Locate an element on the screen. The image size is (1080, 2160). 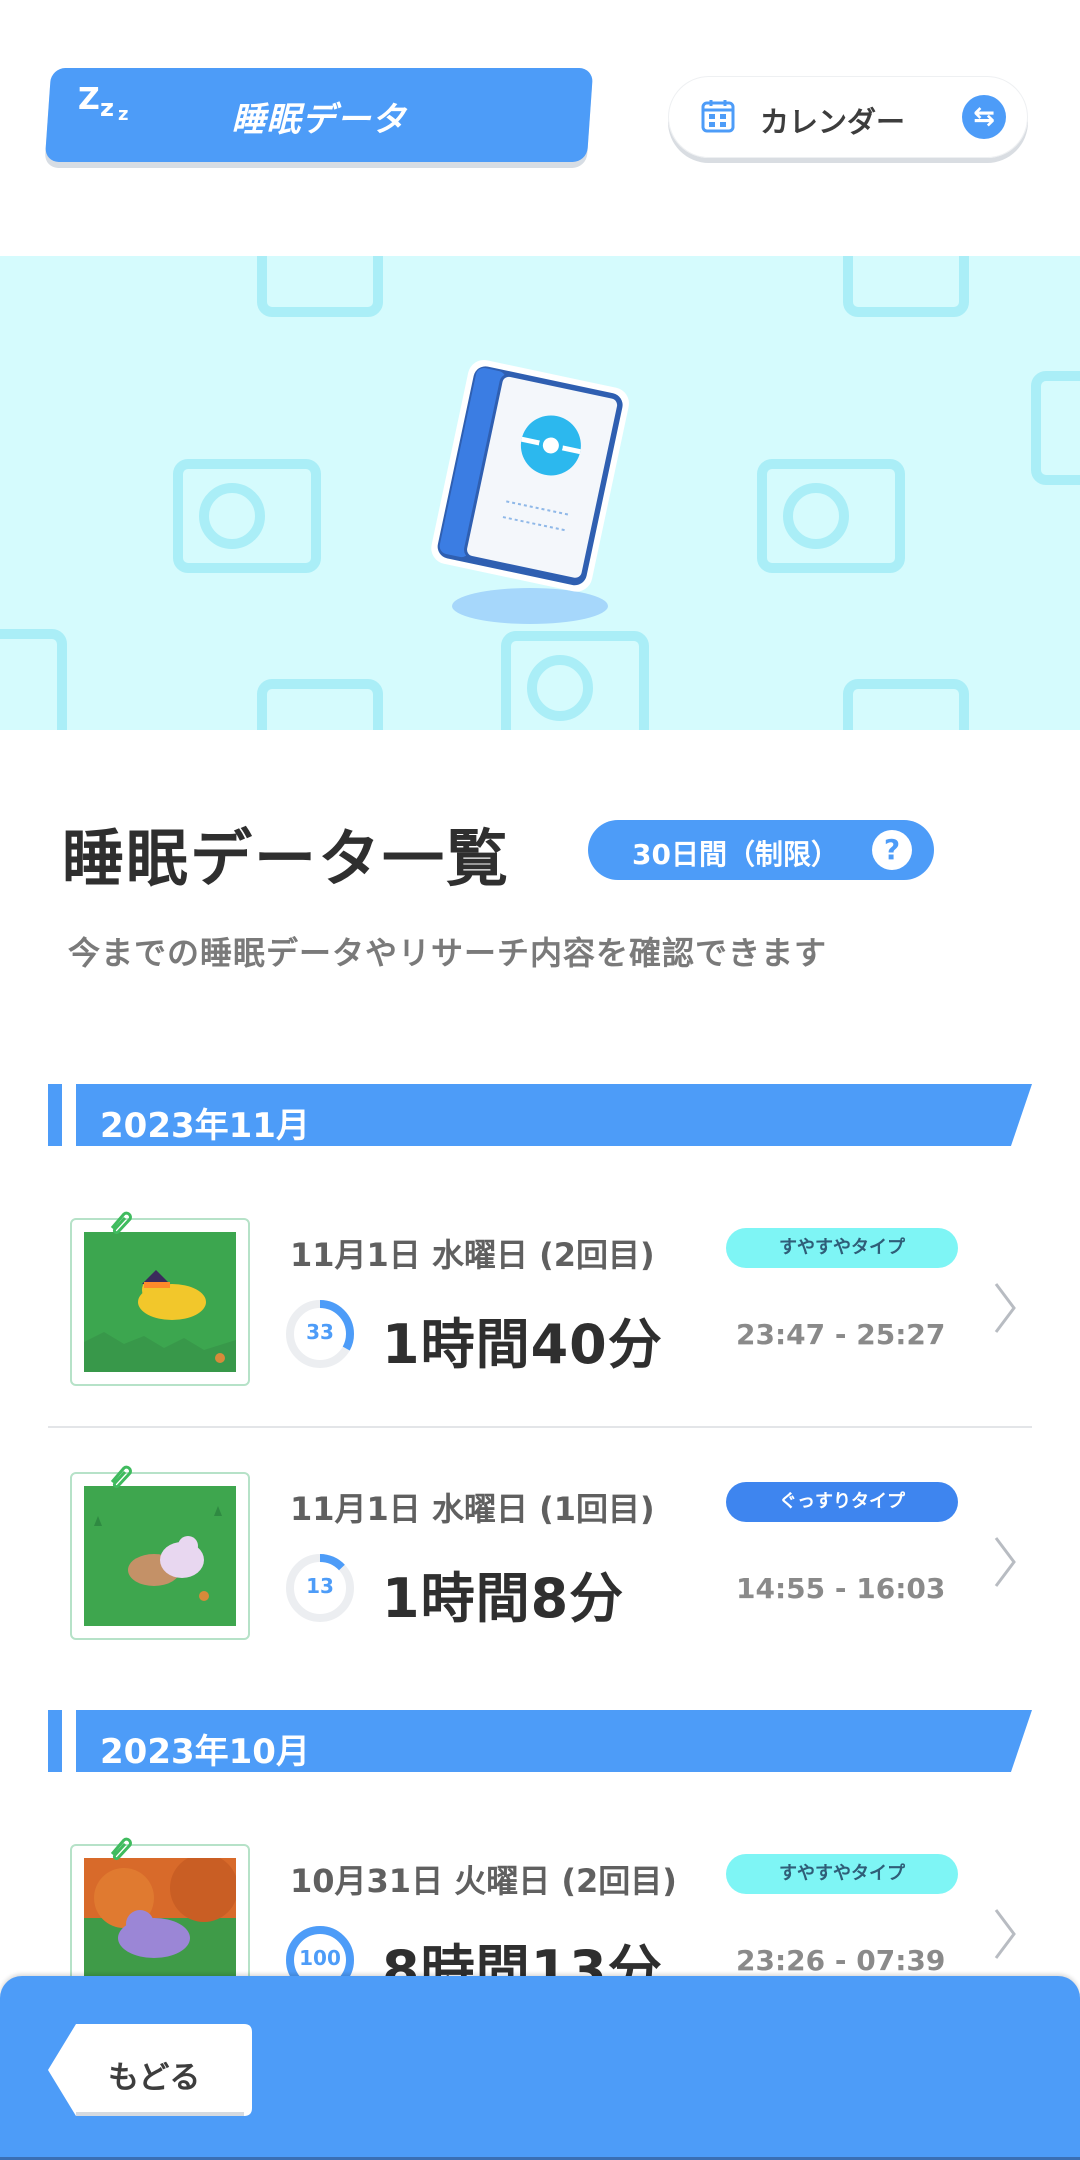
section-title: 睡眠データ一覧 is located at coordinates (286, 858).